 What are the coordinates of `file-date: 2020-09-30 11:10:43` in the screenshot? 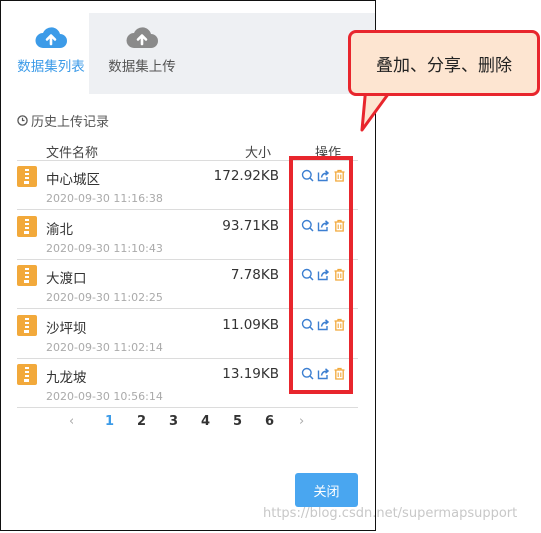 It's located at (104, 248).